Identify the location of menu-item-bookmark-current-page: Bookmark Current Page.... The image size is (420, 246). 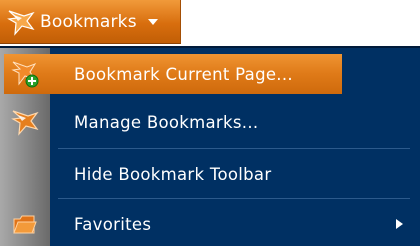
(173, 74).